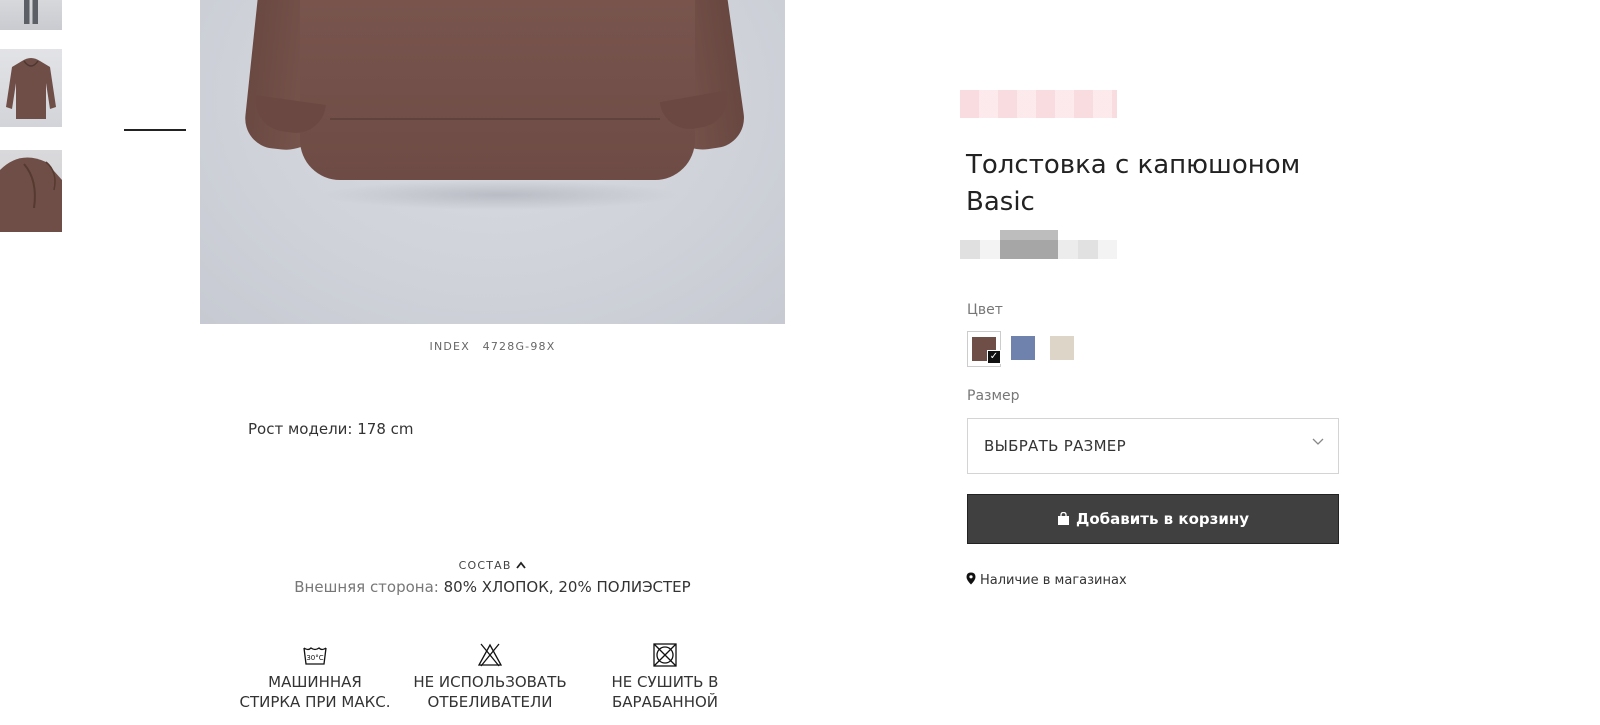 This screenshot has width=1600, height=725. Describe the element at coordinates (1162, 519) in the screenshot. I see `add-to-cart-label: Добавить в корзину` at that location.